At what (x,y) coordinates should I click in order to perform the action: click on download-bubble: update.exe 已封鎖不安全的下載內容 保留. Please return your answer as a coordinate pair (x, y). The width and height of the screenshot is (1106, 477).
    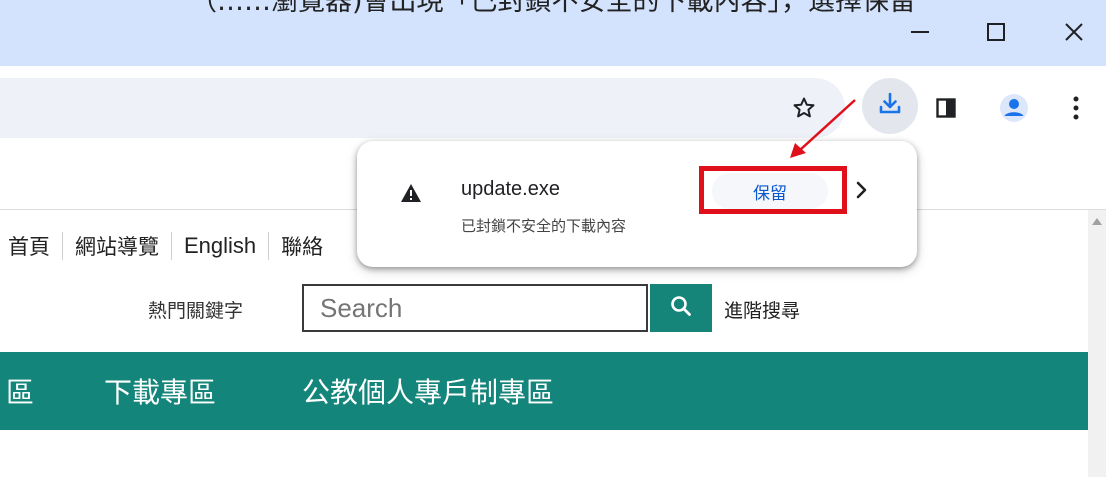
    Looking at the image, I should click on (637, 204).